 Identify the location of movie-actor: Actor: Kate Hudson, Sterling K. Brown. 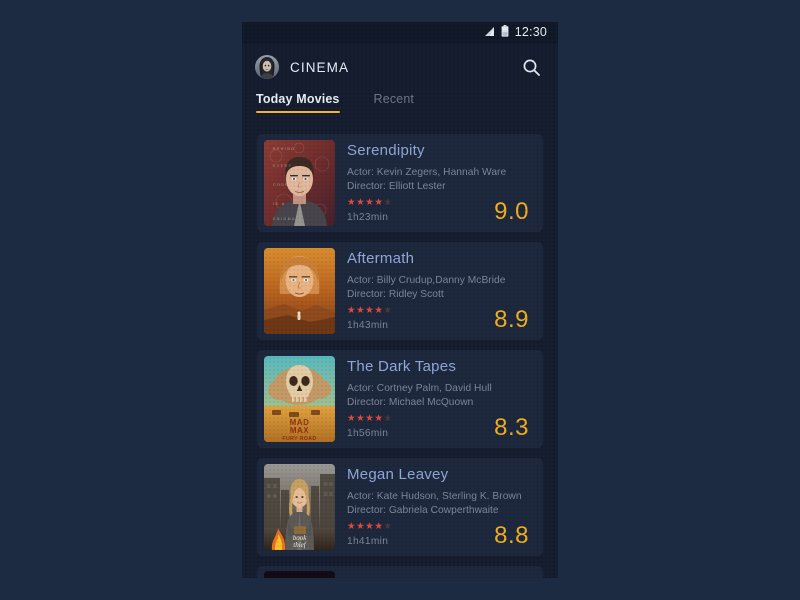
(434, 496).